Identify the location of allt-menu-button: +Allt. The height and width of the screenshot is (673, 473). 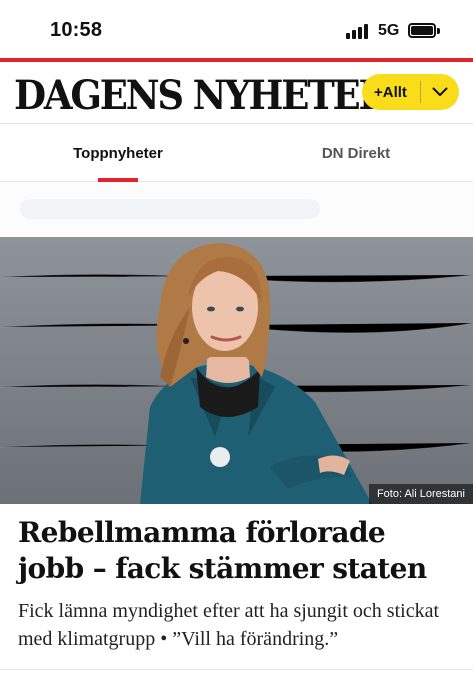
(410, 92).